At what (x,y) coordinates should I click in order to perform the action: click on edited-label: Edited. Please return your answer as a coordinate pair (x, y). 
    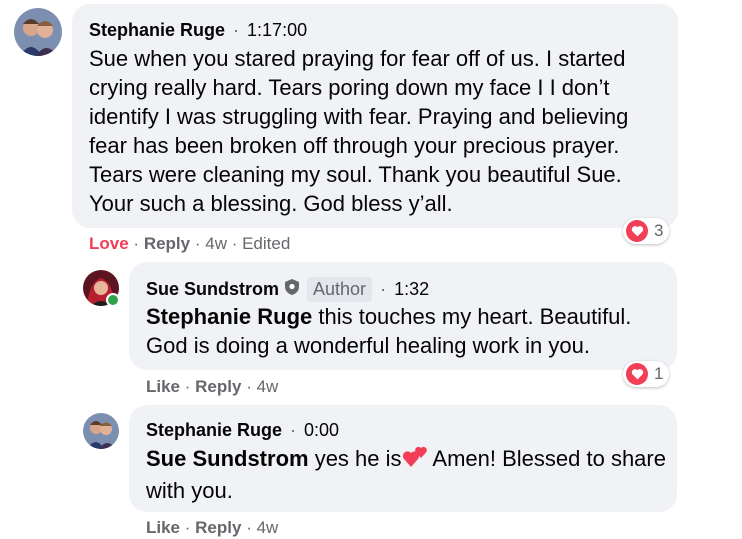
    Looking at the image, I should click on (266, 243).